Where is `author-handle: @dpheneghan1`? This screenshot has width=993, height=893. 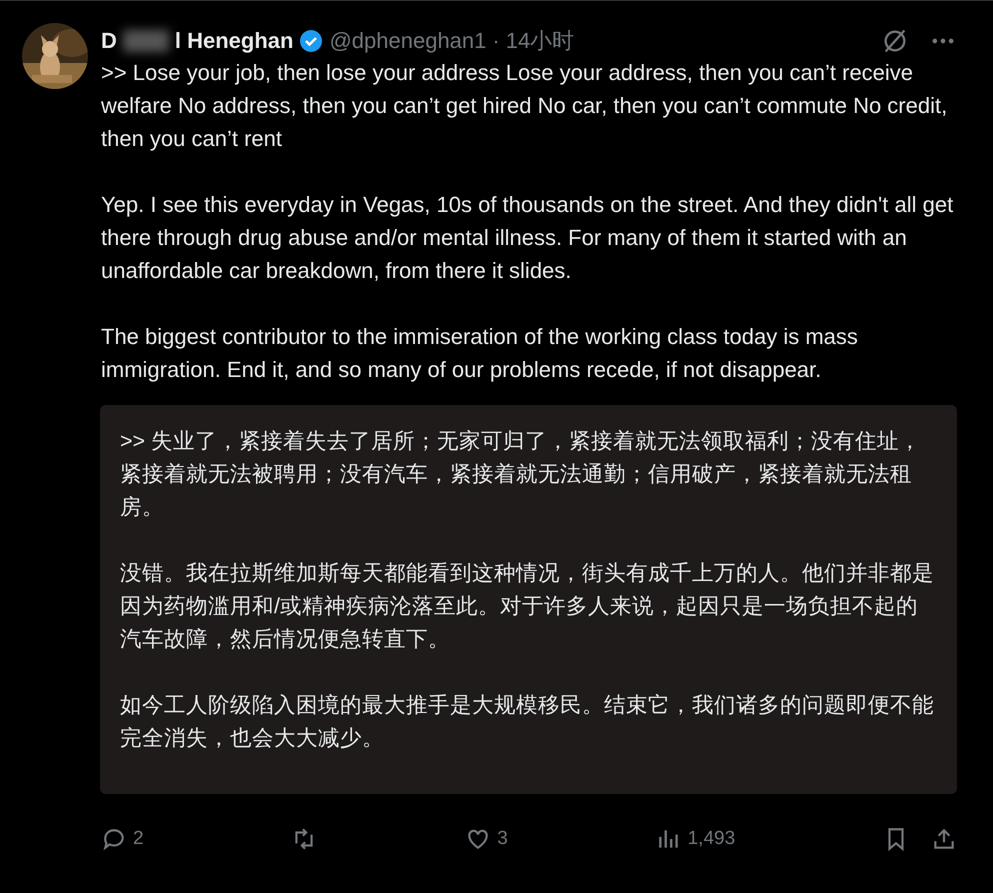
author-handle: @dpheneghan1 is located at coordinates (407, 41).